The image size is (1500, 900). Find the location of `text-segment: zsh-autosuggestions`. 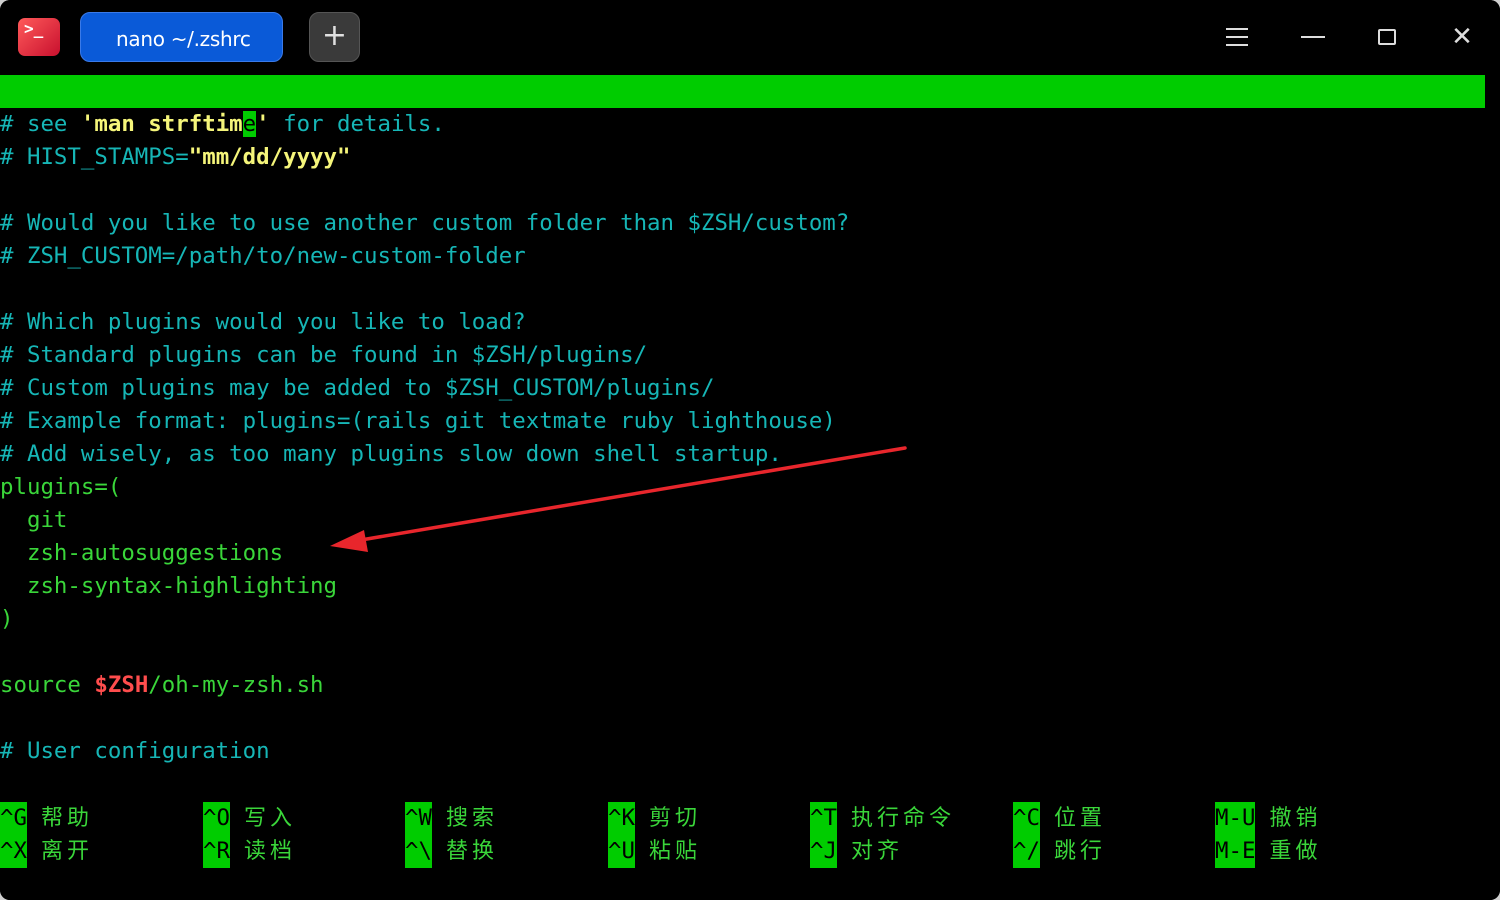

text-segment: zsh-autosuggestions is located at coordinates (142, 553).